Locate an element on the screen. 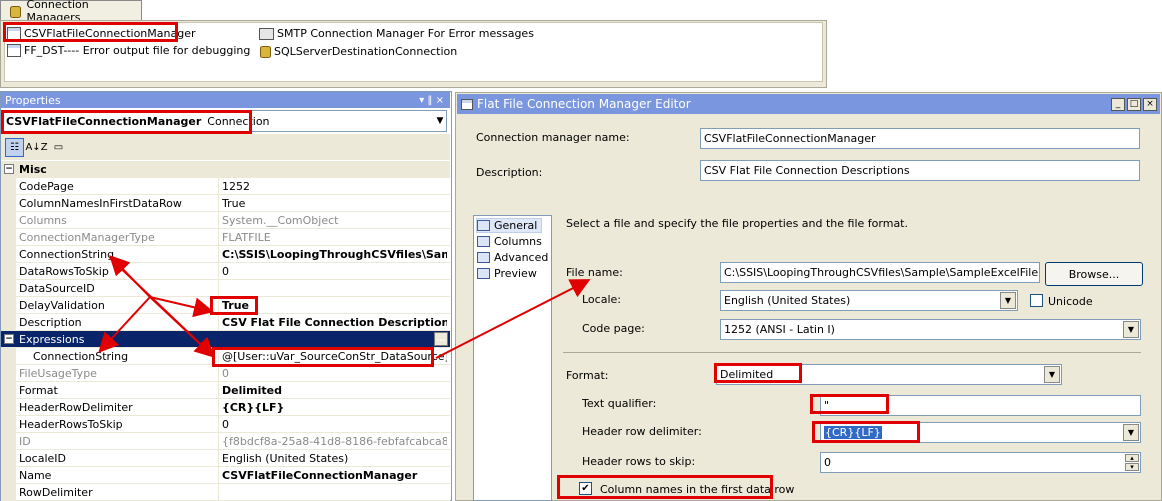 This screenshot has width=1162, height=501. annotation-arrows is located at coordinates (344, 307).